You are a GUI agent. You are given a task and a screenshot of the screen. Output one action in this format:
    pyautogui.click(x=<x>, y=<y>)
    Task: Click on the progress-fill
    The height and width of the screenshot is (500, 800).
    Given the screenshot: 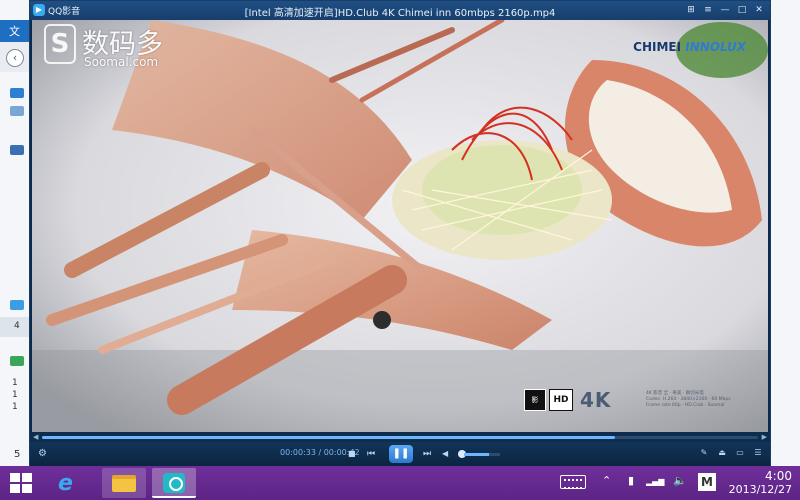 What is the action you would take?
    pyautogui.click(x=328, y=437)
    